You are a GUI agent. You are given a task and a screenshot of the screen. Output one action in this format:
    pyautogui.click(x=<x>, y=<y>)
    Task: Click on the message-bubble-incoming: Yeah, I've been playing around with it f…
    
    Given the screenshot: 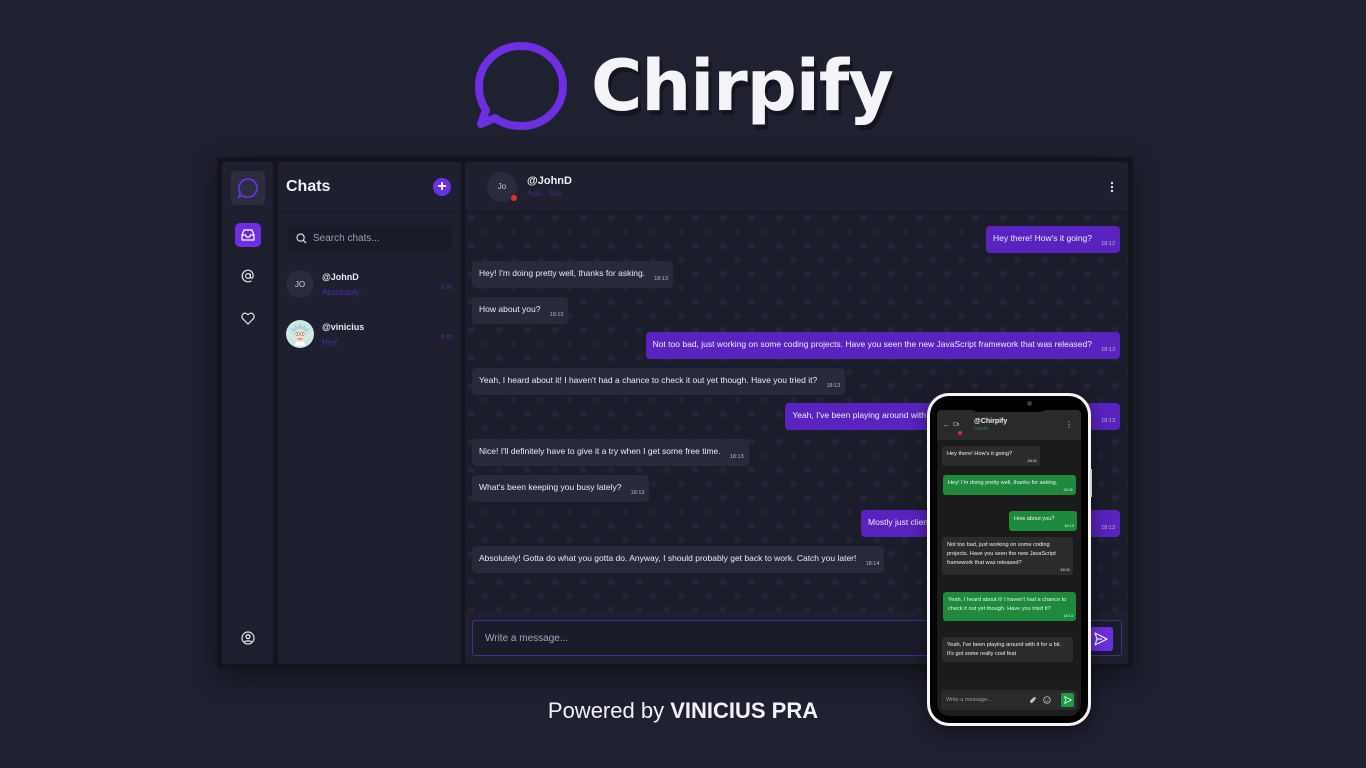 What is the action you would take?
    pyautogui.click(x=1007, y=649)
    